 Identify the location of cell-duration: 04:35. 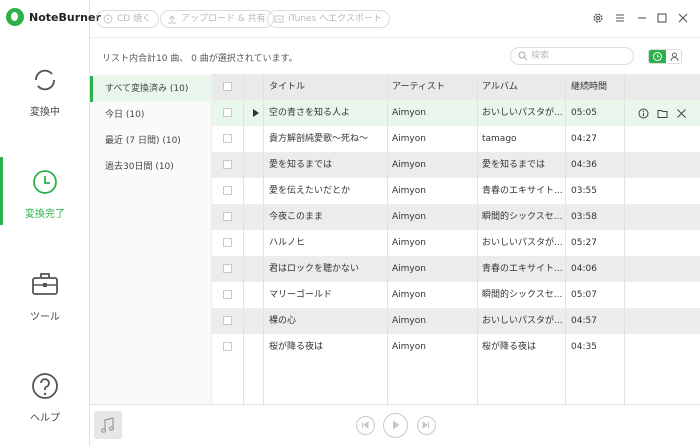
(584, 347).